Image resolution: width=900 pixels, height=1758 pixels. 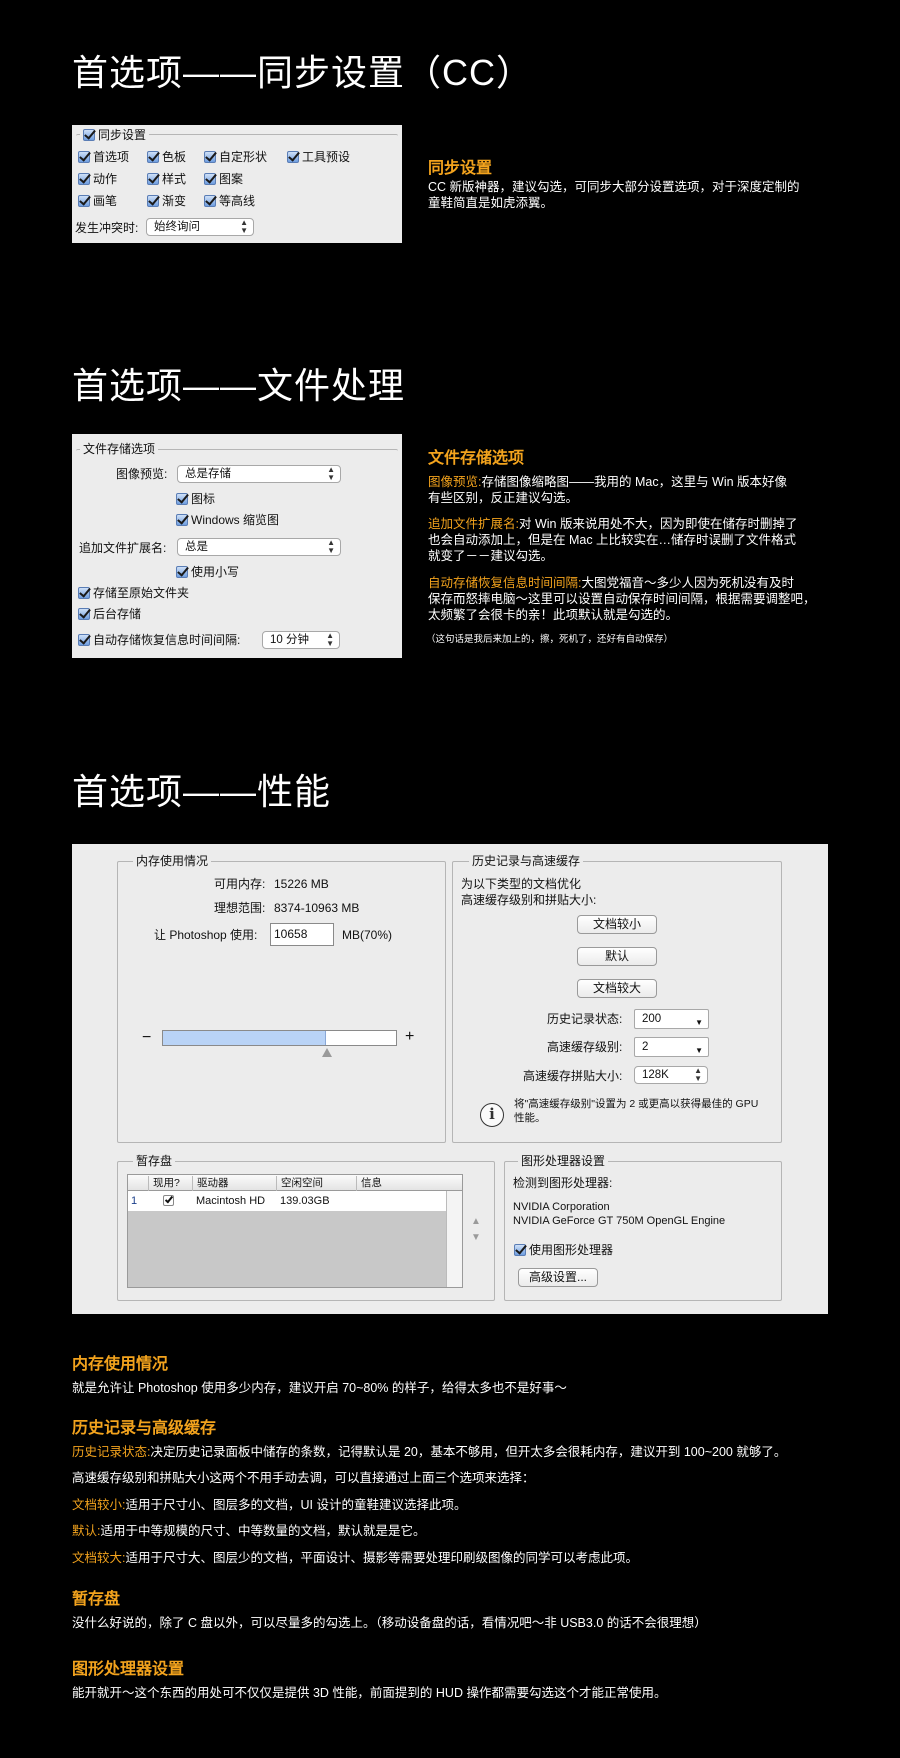 I want to click on column-header-info: 信息, so click(x=369, y=1183).